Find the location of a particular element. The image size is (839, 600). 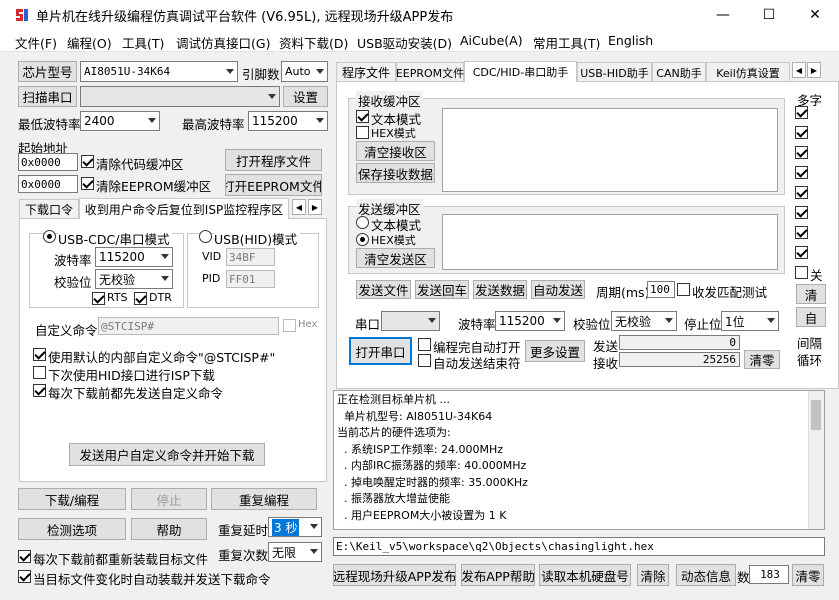

open-program-file-button: 打开程序文件 is located at coordinates (273, 160).